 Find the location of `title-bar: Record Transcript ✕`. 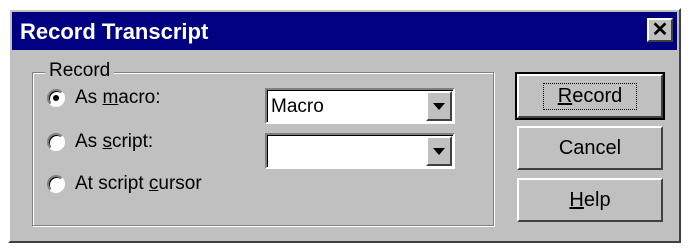

title-bar: Record Transcript ✕ is located at coordinates (344, 31).